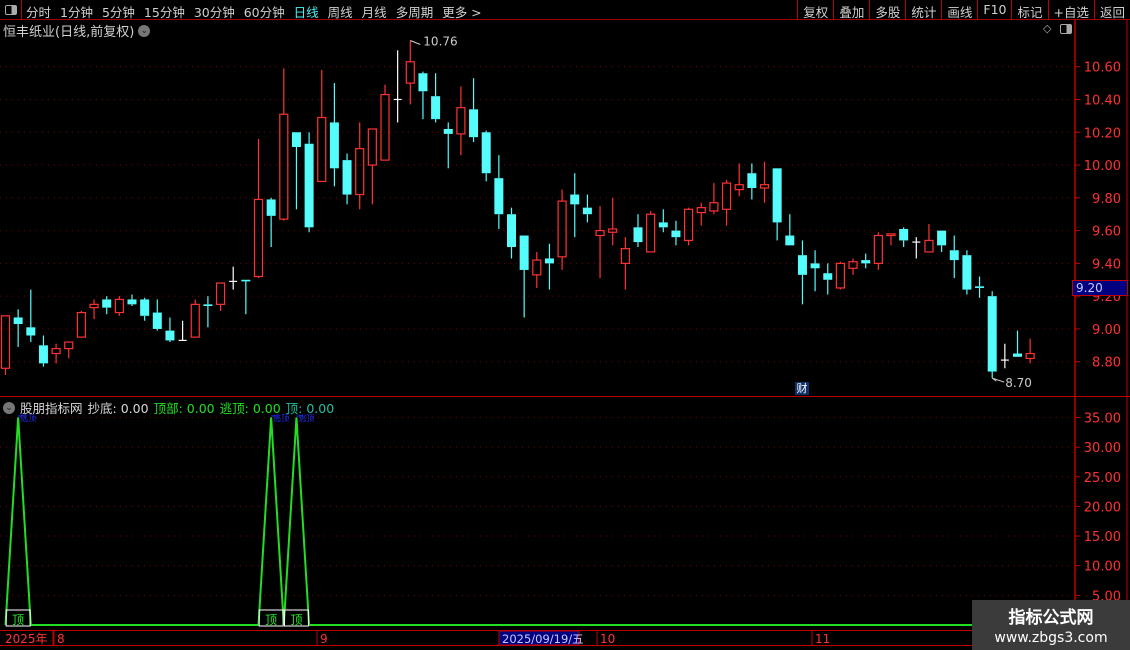  Describe the element at coordinates (214, 11) in the screenshot. I see `period-tab: 30分钟` at that location.